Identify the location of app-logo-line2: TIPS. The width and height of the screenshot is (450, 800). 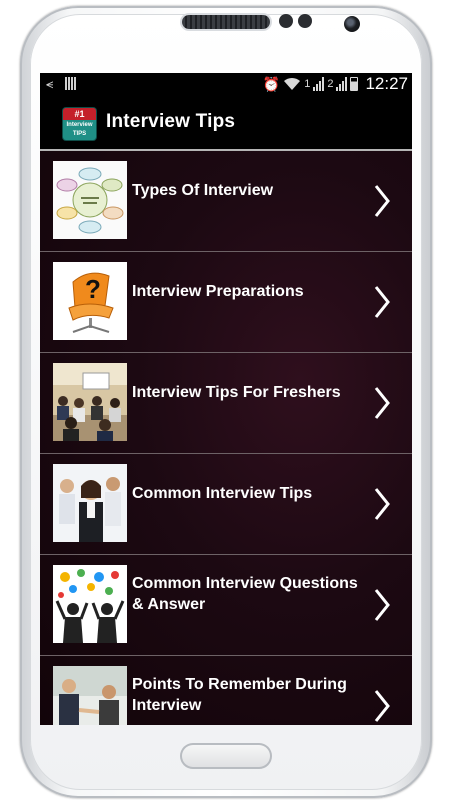
(79, 134).